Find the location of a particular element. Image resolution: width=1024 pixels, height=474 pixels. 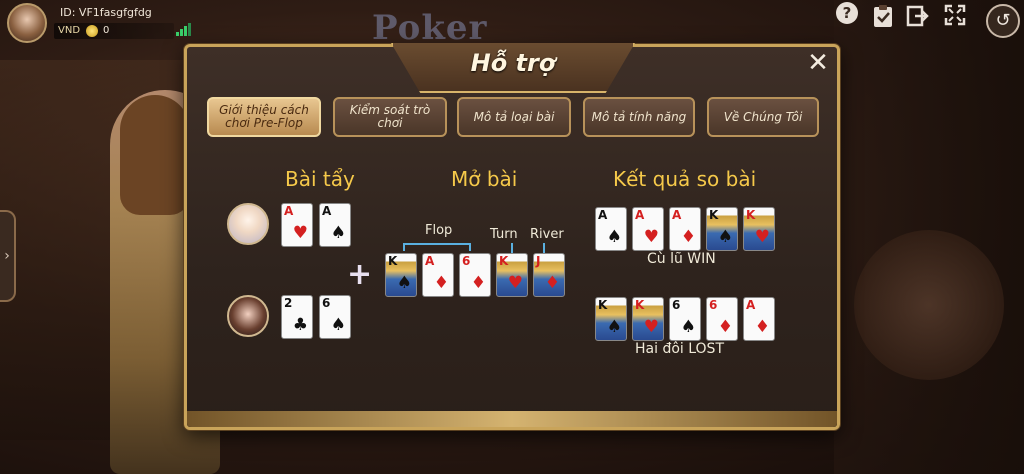

exit-icon is located at coordinates (917, 17).